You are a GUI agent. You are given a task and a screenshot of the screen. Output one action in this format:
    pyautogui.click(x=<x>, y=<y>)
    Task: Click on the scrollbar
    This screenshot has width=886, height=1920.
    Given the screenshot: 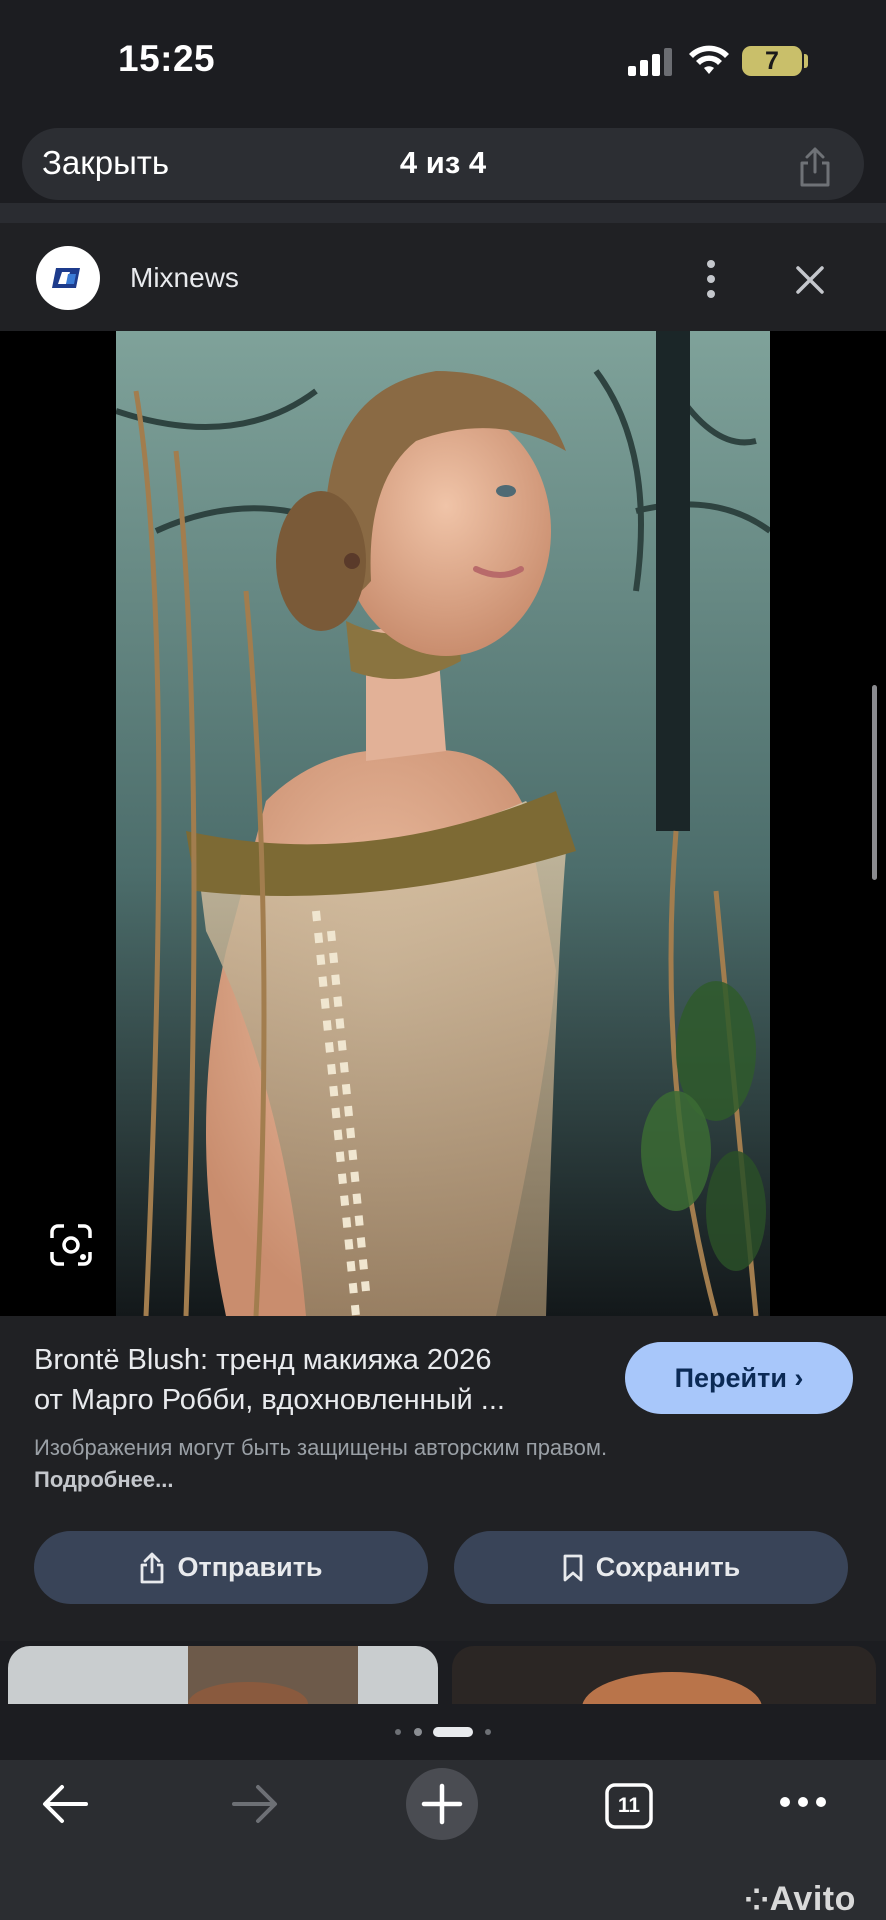 What is the action you would take?
    pyautogui.click(x=874, y=782)
    